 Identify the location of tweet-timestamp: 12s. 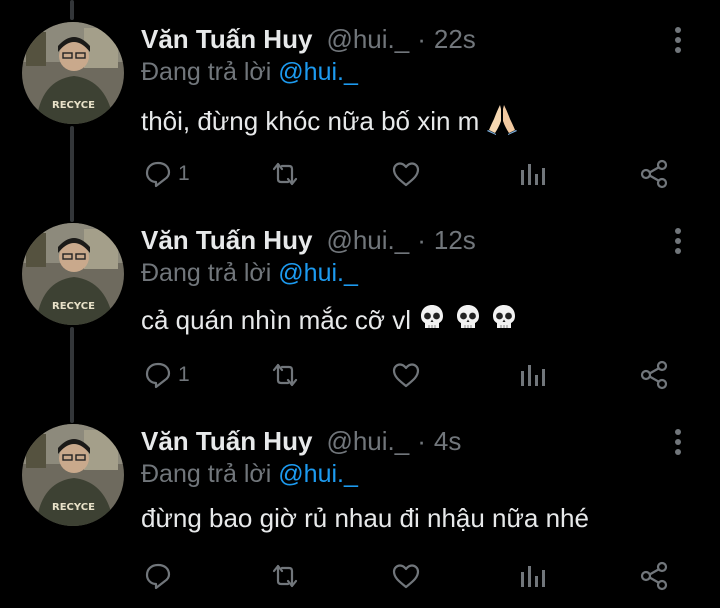
(455, 240).